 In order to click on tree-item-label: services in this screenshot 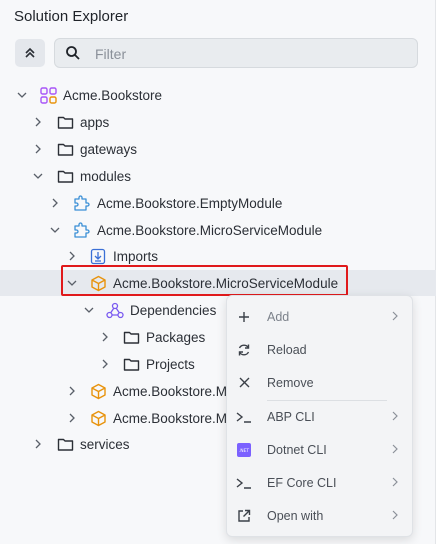, I will do `click(105, 444)`.